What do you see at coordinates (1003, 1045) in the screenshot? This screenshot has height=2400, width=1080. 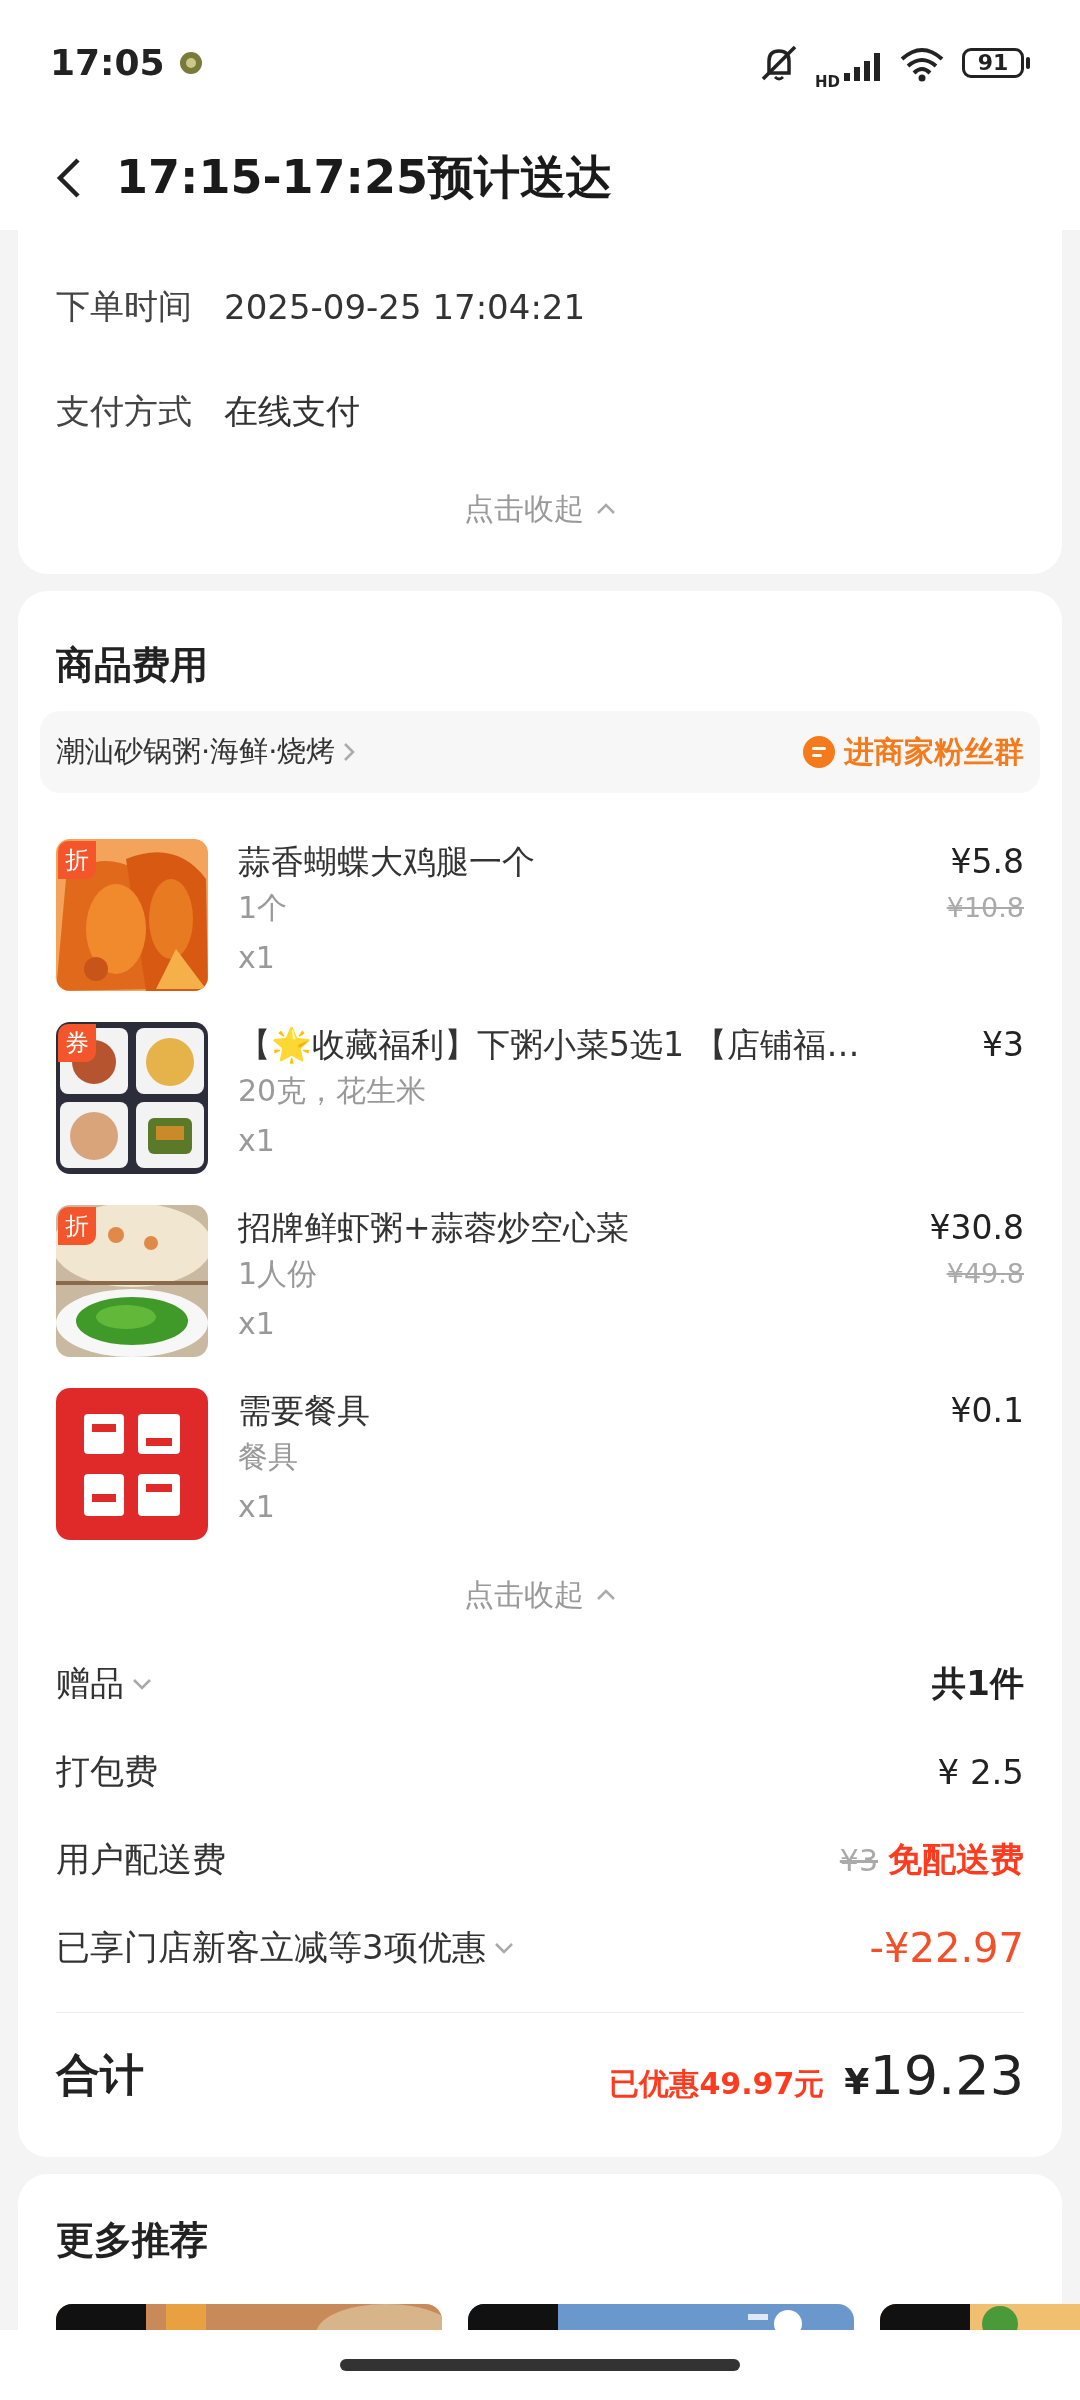 I see `item-price: ¥3` at bounding box center [1003, 1045].